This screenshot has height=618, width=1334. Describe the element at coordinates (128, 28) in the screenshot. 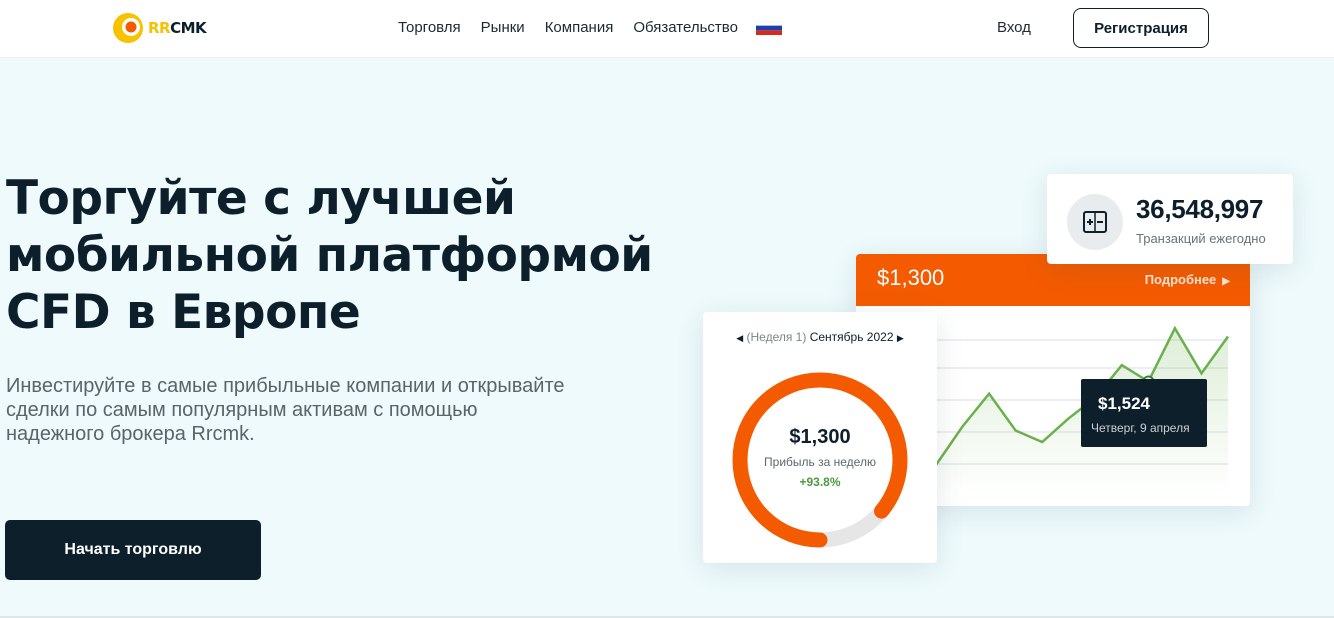

I see `logo-icon` at that location.